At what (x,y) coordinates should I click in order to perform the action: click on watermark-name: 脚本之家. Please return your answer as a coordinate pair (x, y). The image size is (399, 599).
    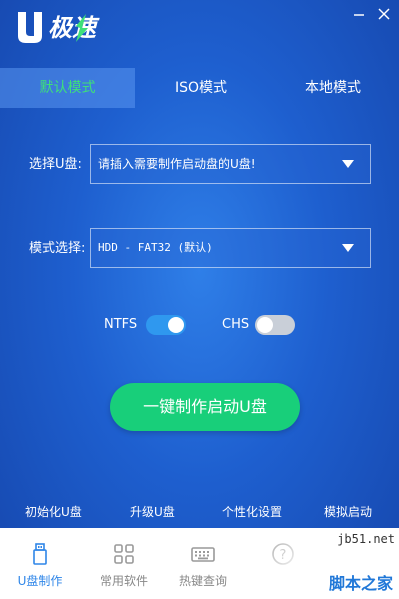
    Looking at the image, I should click on (360, 583).